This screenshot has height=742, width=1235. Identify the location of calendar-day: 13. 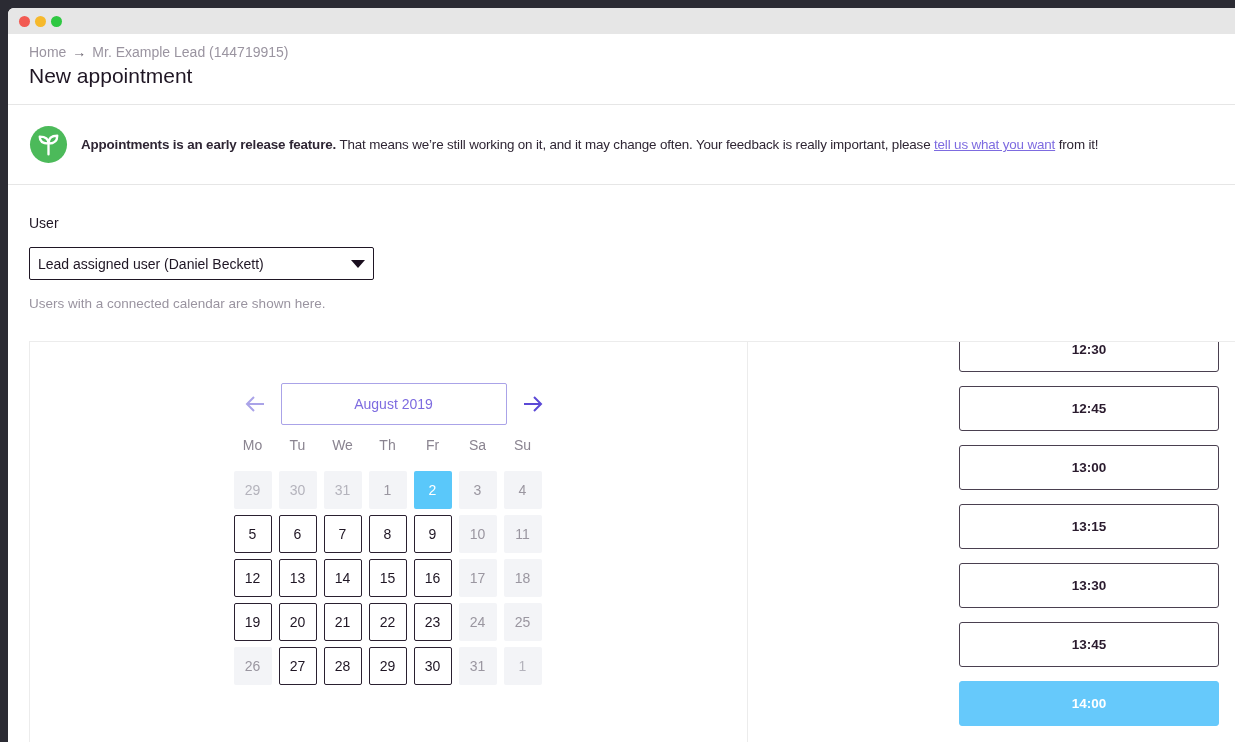
(297, 578).